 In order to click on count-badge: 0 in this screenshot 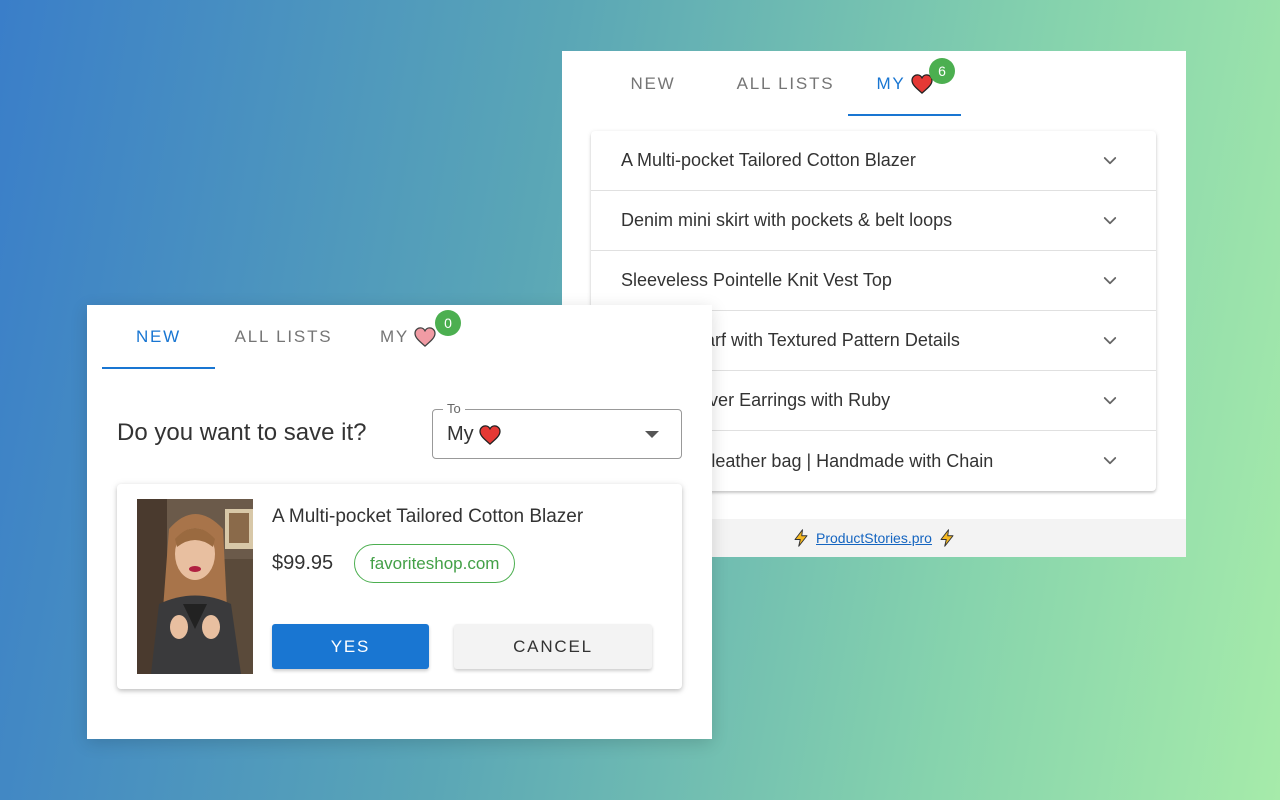, I will do `click(448, 323)`.